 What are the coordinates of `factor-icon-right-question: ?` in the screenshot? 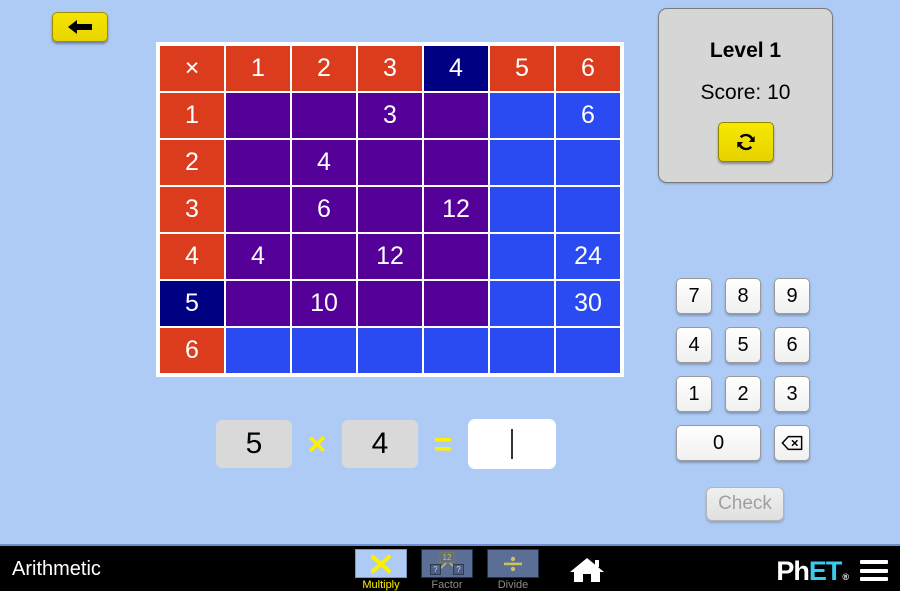 It's located at (458, 569).